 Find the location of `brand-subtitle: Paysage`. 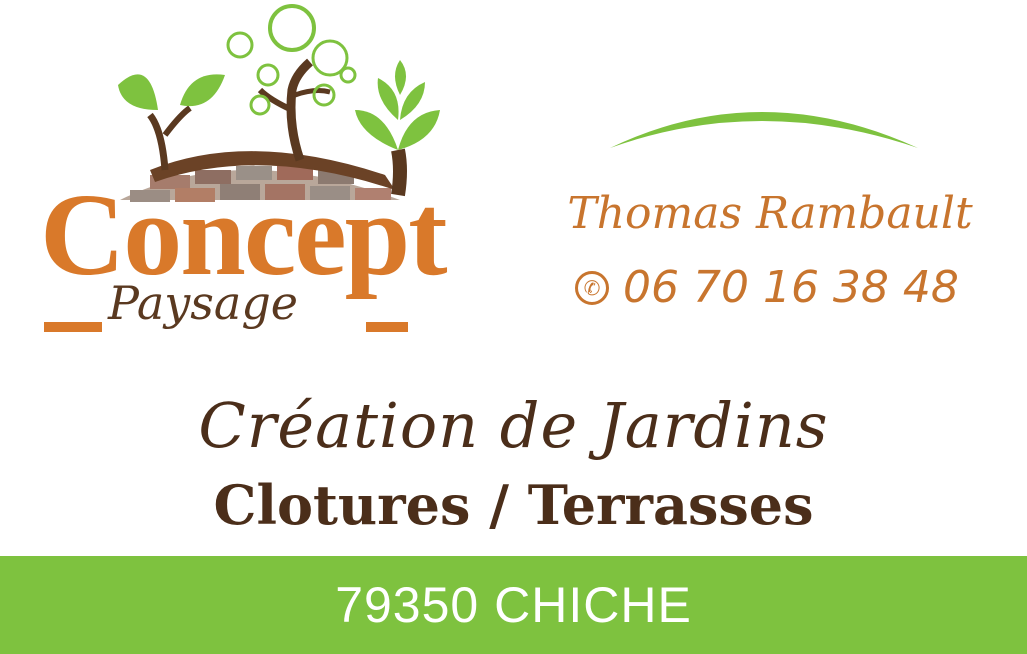

brand-subtitle: Paysage is located at coordinates (203, 303).